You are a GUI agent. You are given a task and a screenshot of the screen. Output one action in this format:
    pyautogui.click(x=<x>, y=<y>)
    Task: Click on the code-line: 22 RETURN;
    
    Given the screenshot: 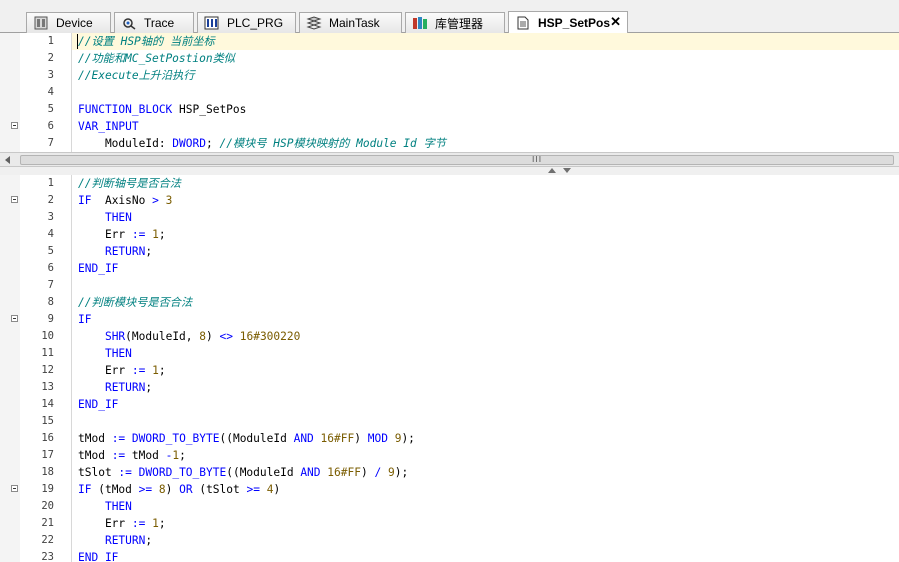 What is the action you would take?
    pyautogui.click(x=449, y=540)
    